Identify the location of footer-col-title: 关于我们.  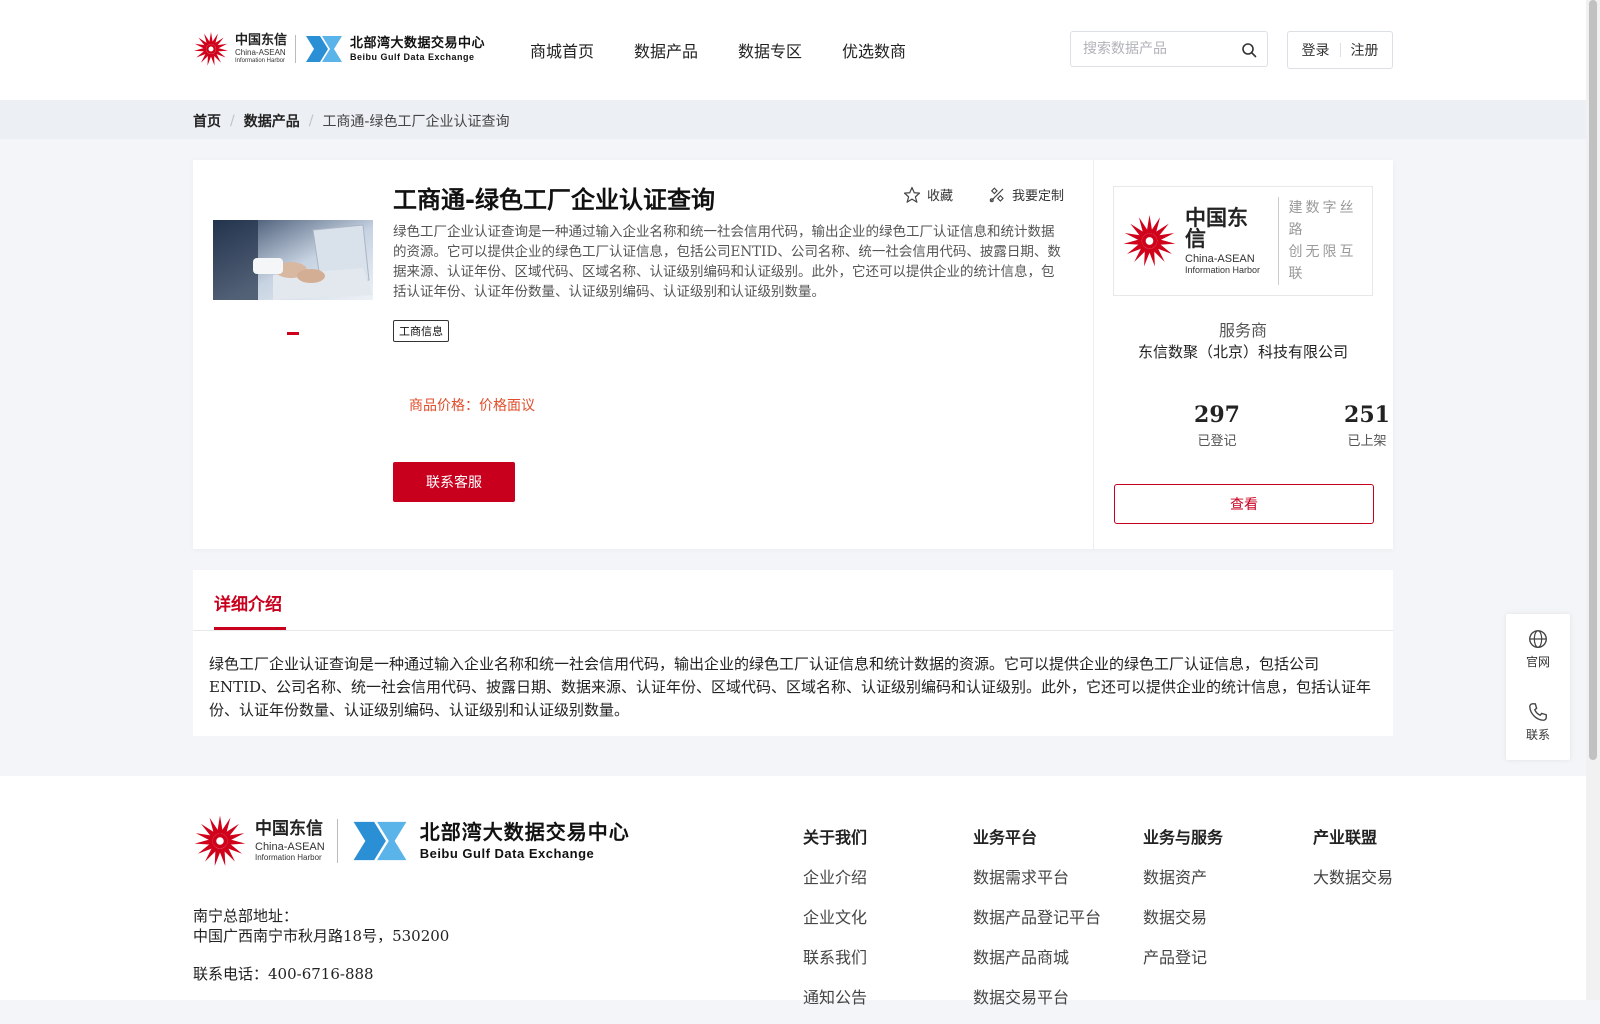
(835, 837).